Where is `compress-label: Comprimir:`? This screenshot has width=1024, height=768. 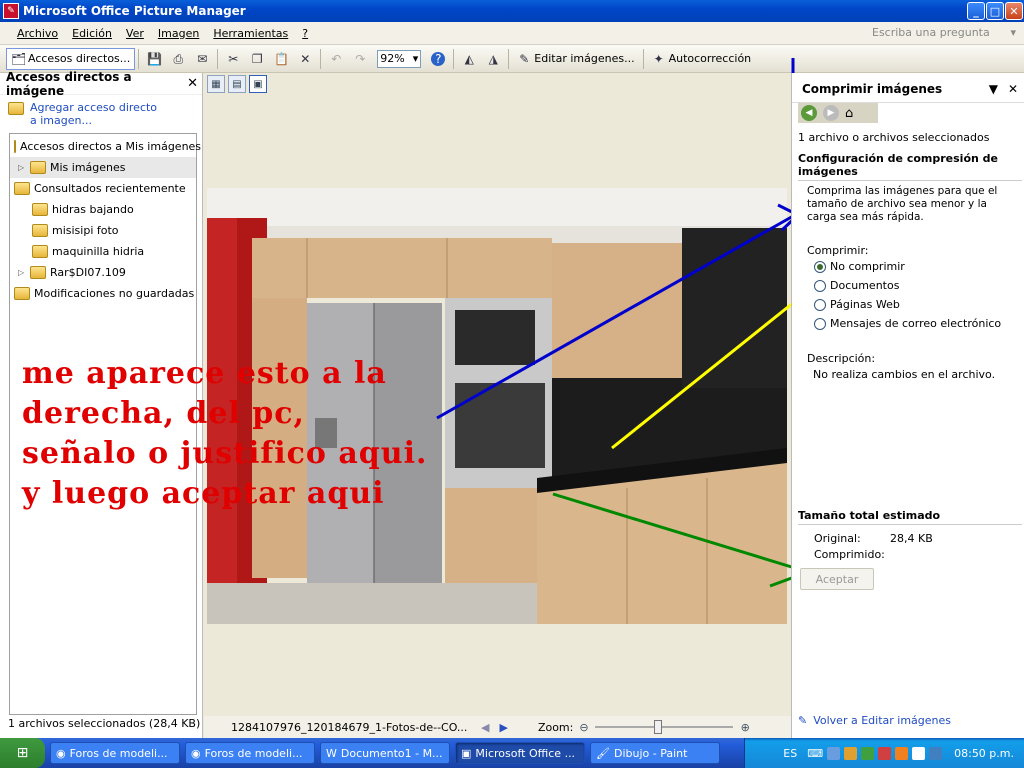 compress-label: Comprimir: is located at coordinates (838, 250).